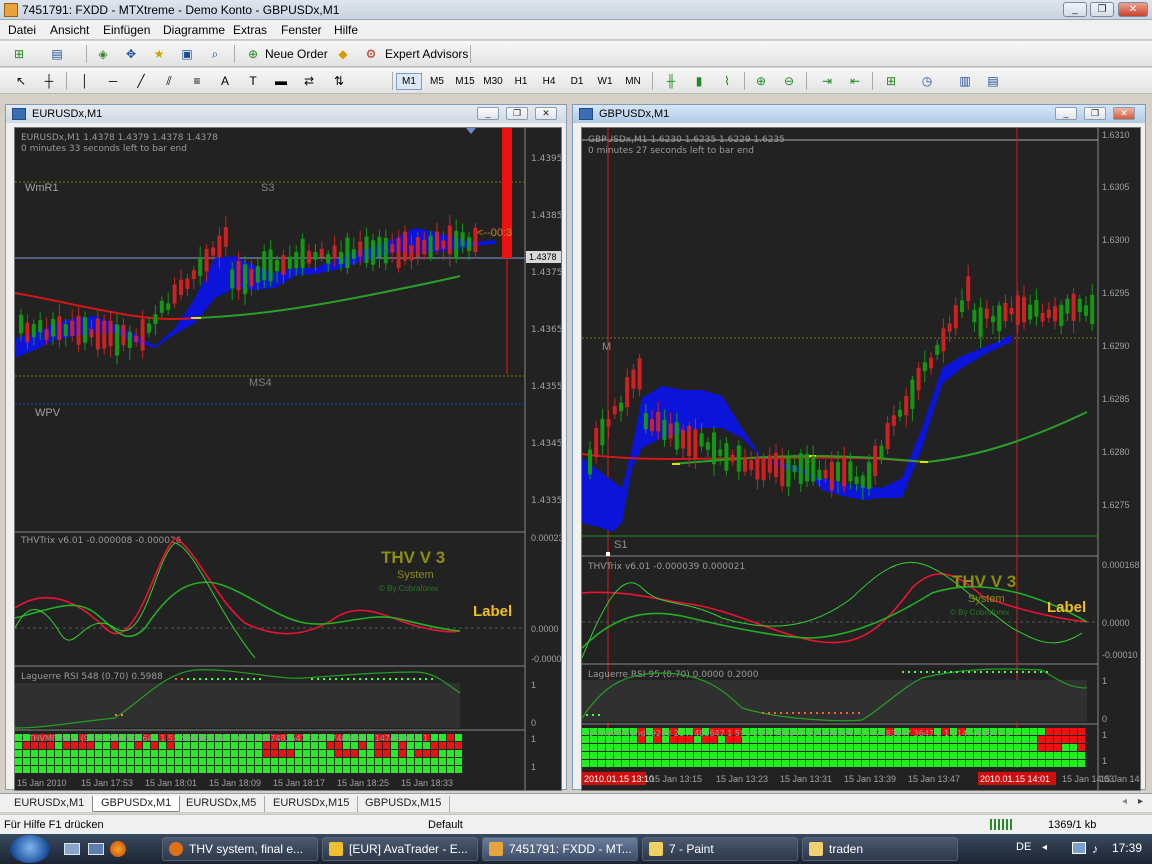 The width and height of the screenshot is (1152, 864). What do you see at coordinates (222, 804) in the screenshot?
I see `tab-eurusd-m5: EURUSDx,M5` at bounding box center [222, 804].